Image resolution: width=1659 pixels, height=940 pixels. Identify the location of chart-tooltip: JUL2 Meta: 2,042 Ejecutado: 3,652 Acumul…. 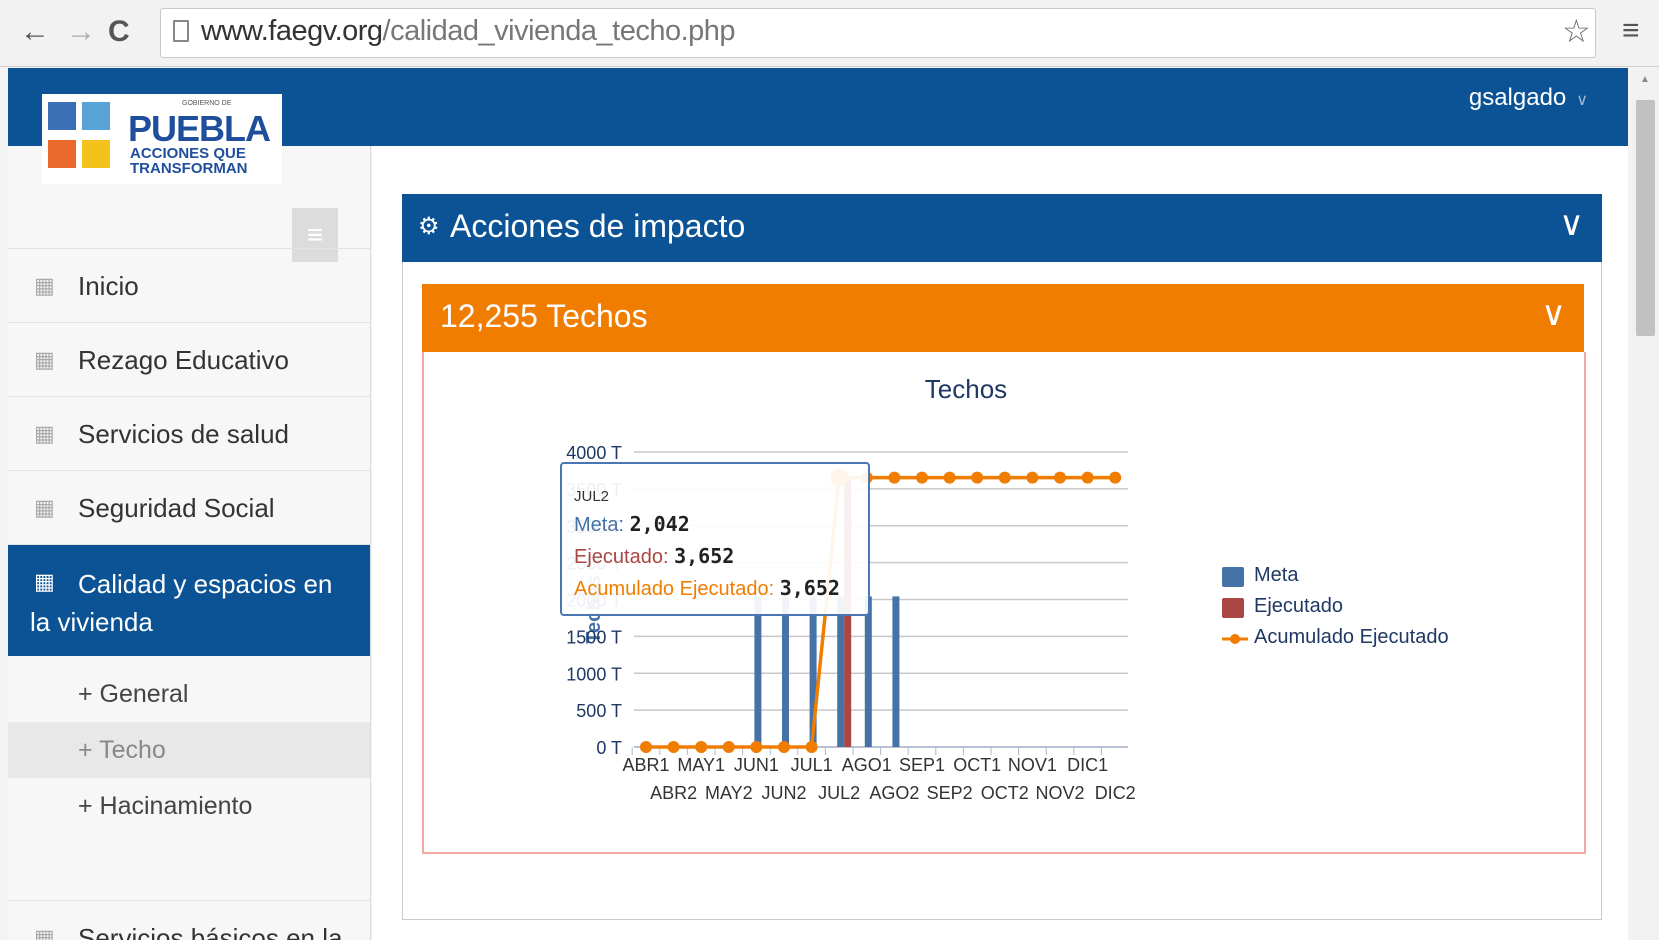
(715, 539).